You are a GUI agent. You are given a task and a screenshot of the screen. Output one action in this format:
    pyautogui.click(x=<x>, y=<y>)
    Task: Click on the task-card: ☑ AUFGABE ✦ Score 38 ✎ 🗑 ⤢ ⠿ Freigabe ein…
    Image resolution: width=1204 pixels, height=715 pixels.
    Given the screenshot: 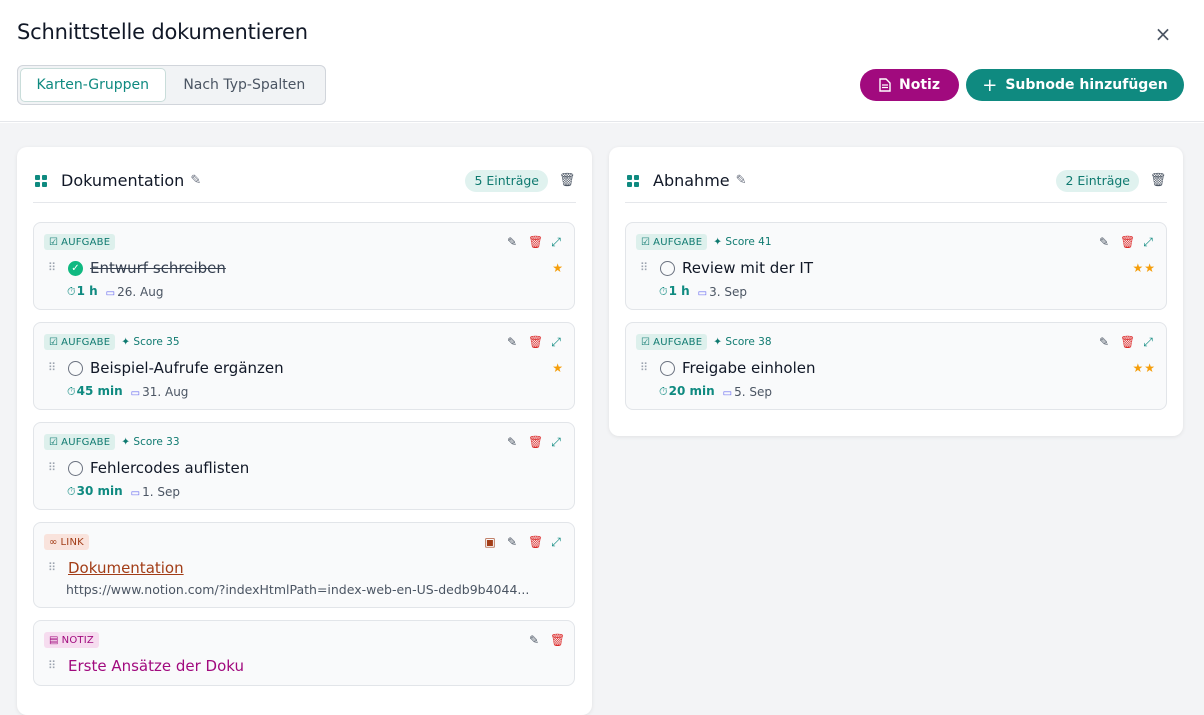 What is the action you would take?
    pyautogui.click(x=896, y=366)
    